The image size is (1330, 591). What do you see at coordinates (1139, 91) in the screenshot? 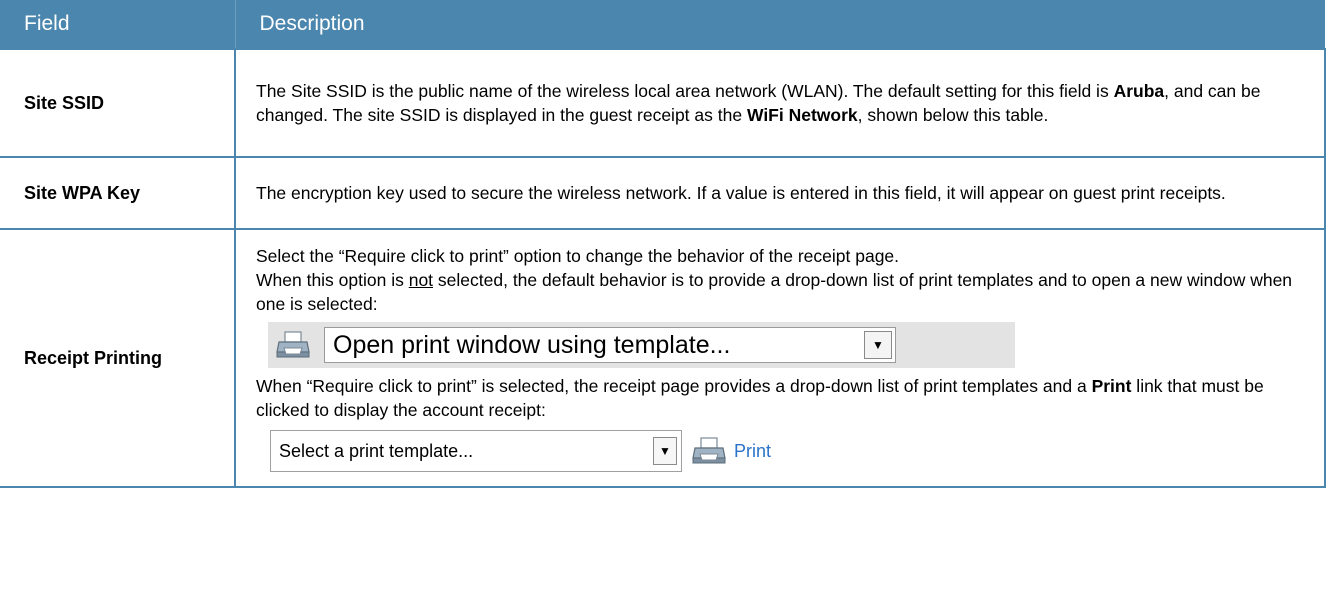
I see `desc-bold: Aruba` at bounding box center [1139, 91].